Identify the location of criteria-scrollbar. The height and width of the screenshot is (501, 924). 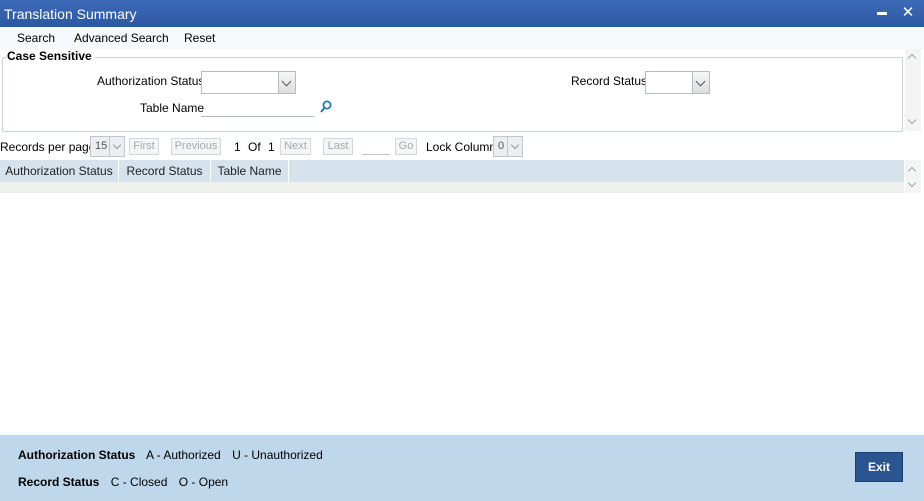
(913, 90).